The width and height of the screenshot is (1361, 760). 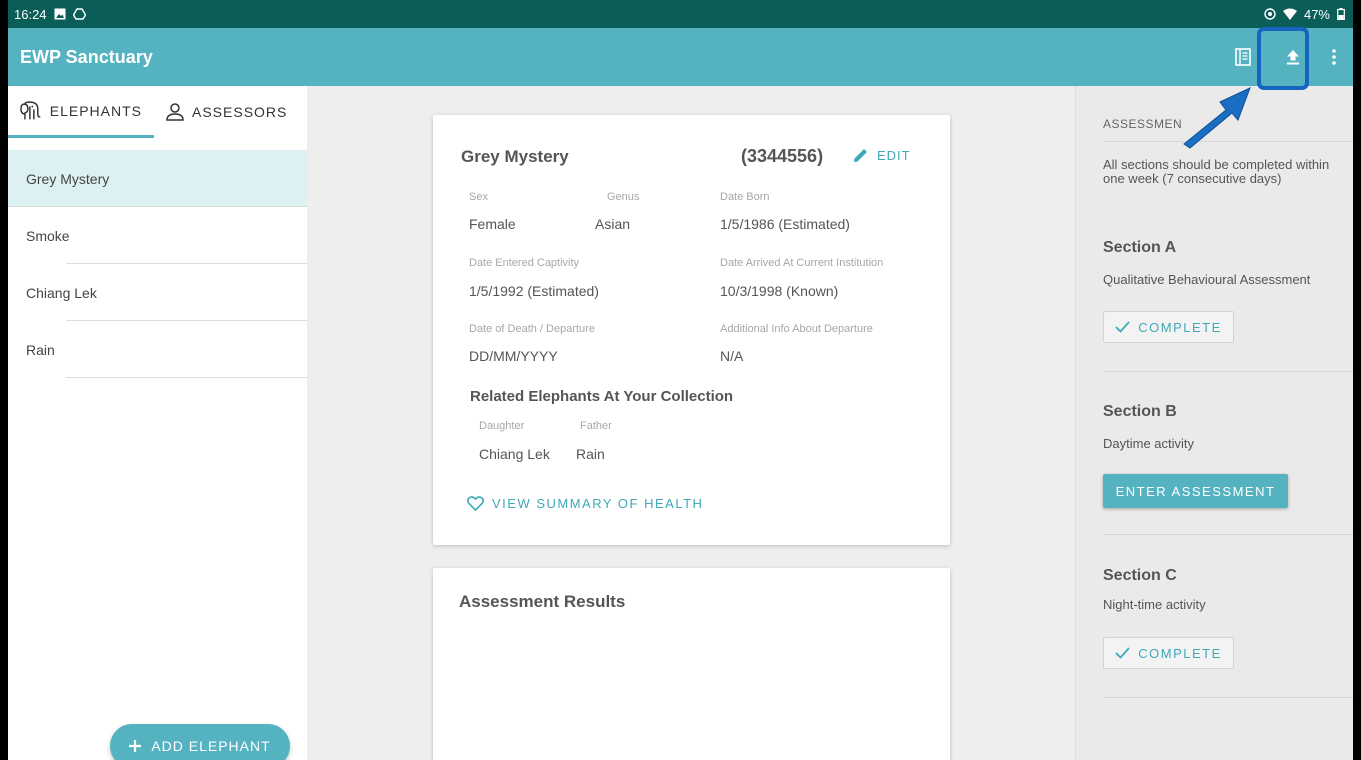 I want to click on app-title: EWP Sanctuary, so click(x=86, y=56).